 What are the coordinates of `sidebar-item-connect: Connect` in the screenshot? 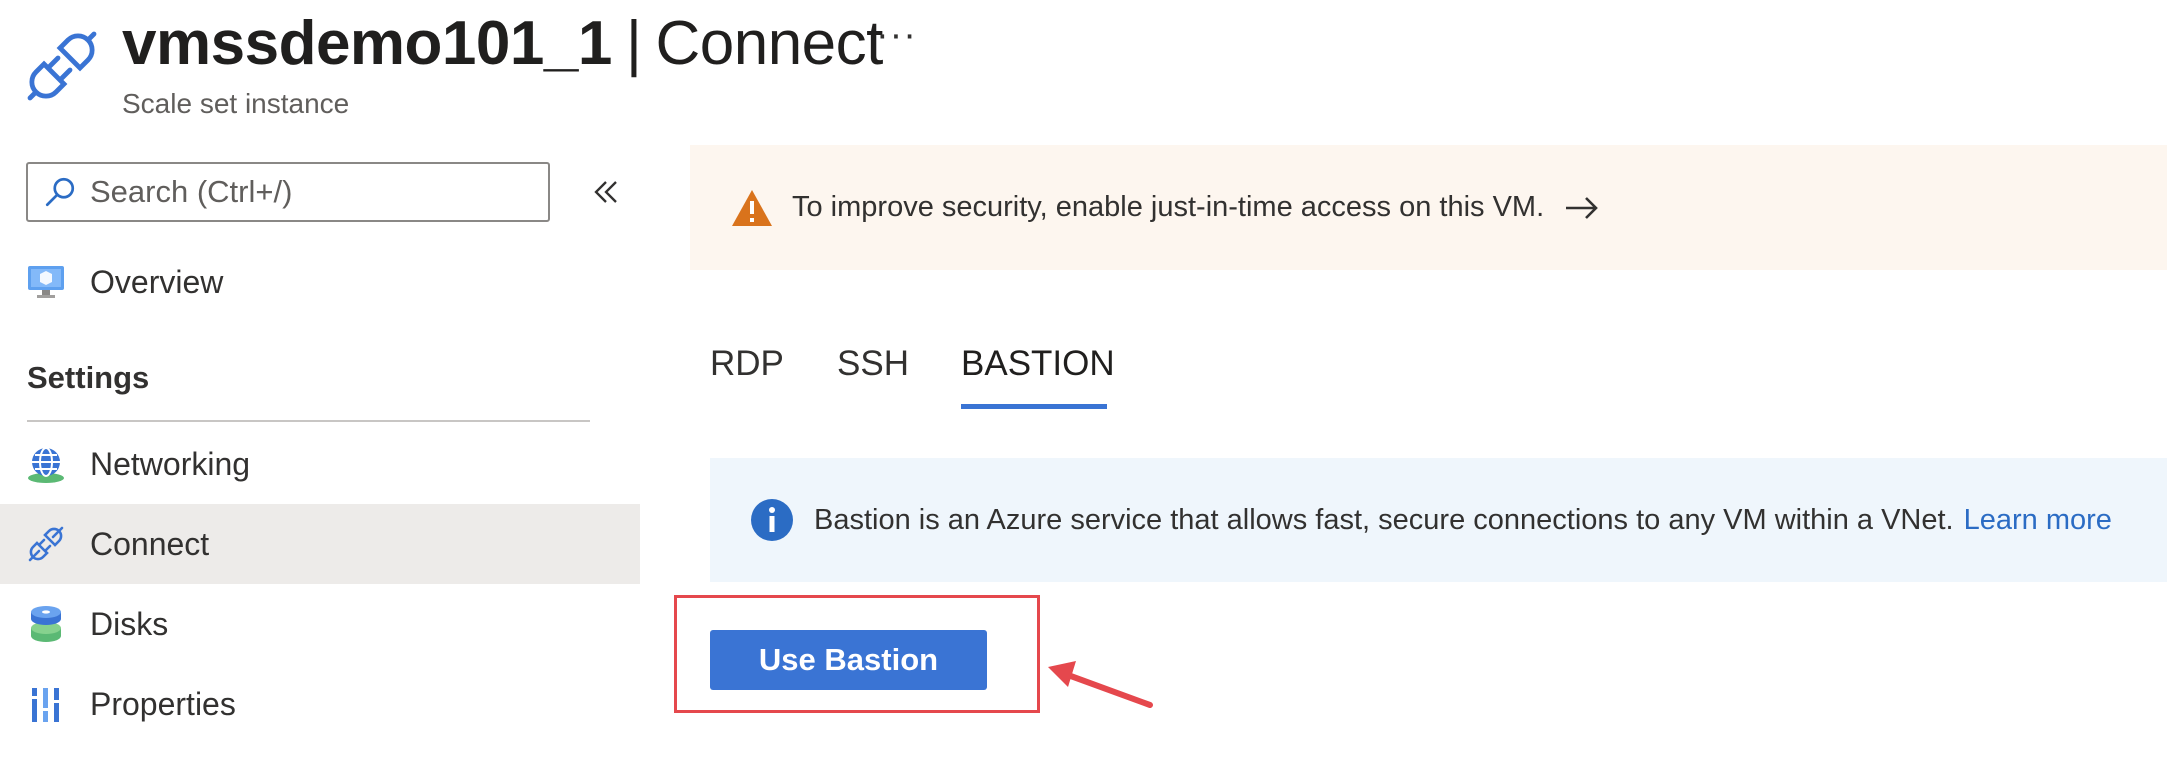 It's located at (320, 544).